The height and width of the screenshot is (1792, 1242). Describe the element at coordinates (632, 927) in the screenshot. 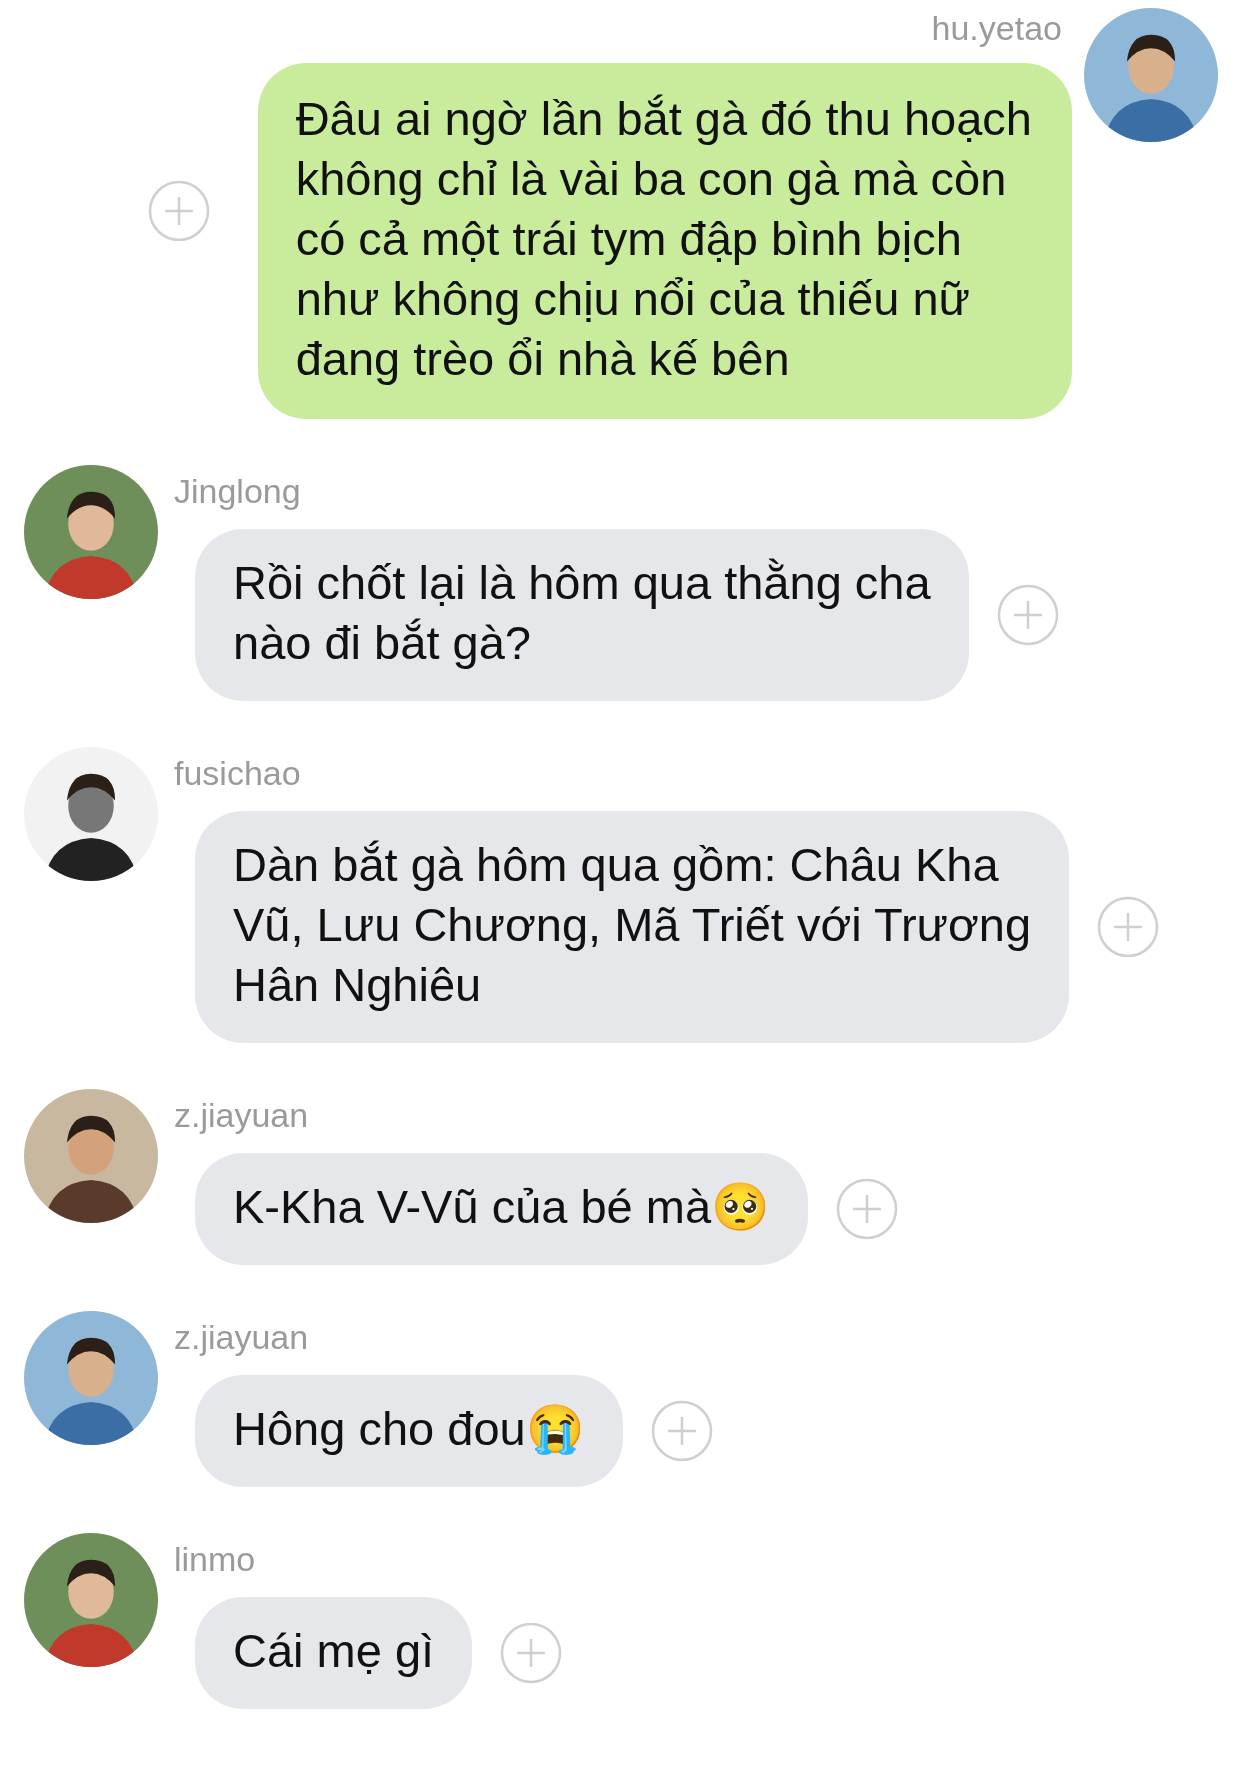

I see `message-bubble: Dàn bắt gà hôm qua gồm: Châu Kha Vũ, Lưu Chương, Mã Triết với Trương Hân Nghiêu` at that location.